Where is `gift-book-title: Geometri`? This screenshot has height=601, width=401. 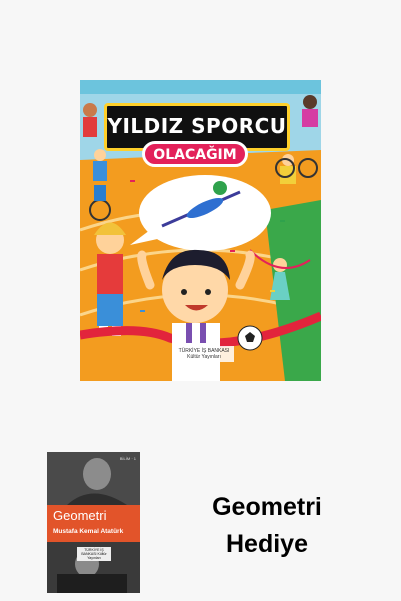 gift-book-title: Geometri is located at coordinates (80, 515).